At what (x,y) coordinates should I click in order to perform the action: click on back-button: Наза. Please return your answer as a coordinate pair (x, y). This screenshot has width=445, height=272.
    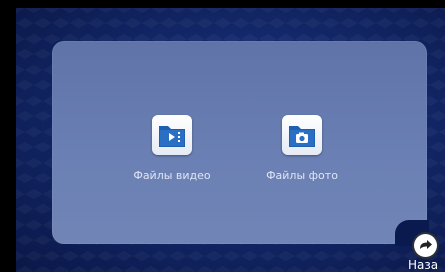
    Looking at the image, I should click on (423, 252).